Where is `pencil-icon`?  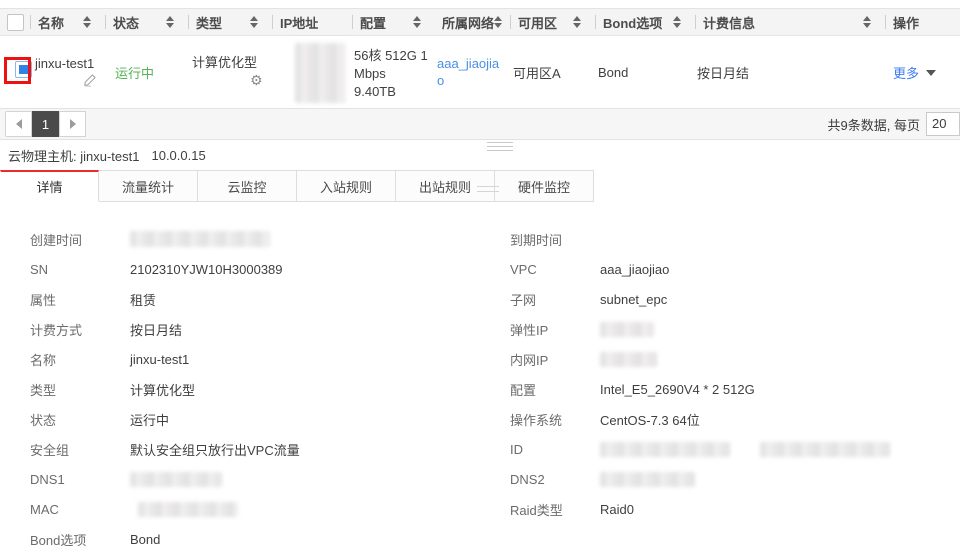
pencil-icon is located at coordinates (90, 81).